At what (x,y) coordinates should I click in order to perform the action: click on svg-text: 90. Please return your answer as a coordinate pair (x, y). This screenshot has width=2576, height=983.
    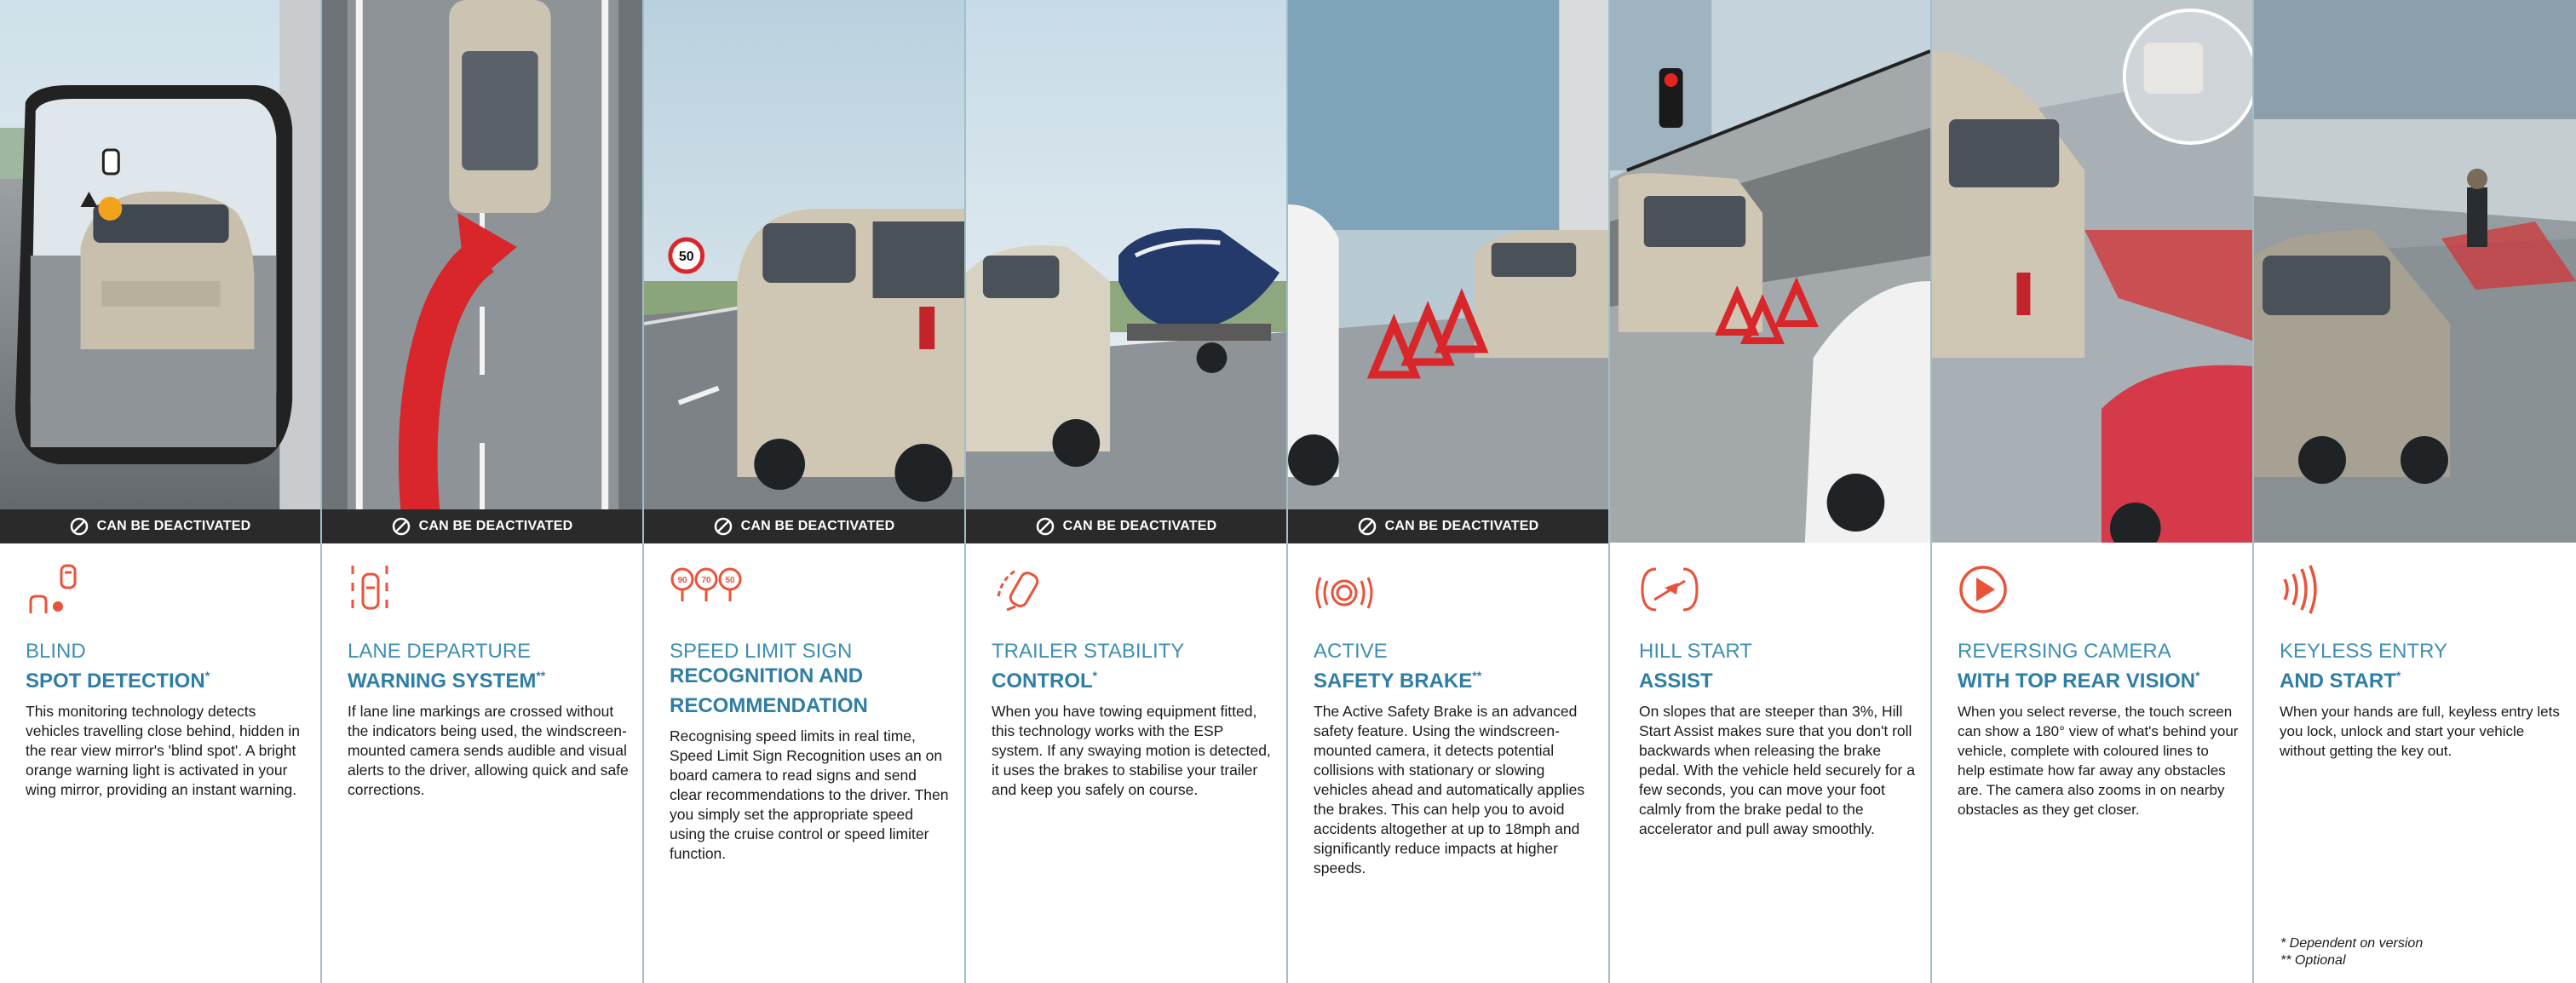
    Looking at the image, I should click on (682, 580).